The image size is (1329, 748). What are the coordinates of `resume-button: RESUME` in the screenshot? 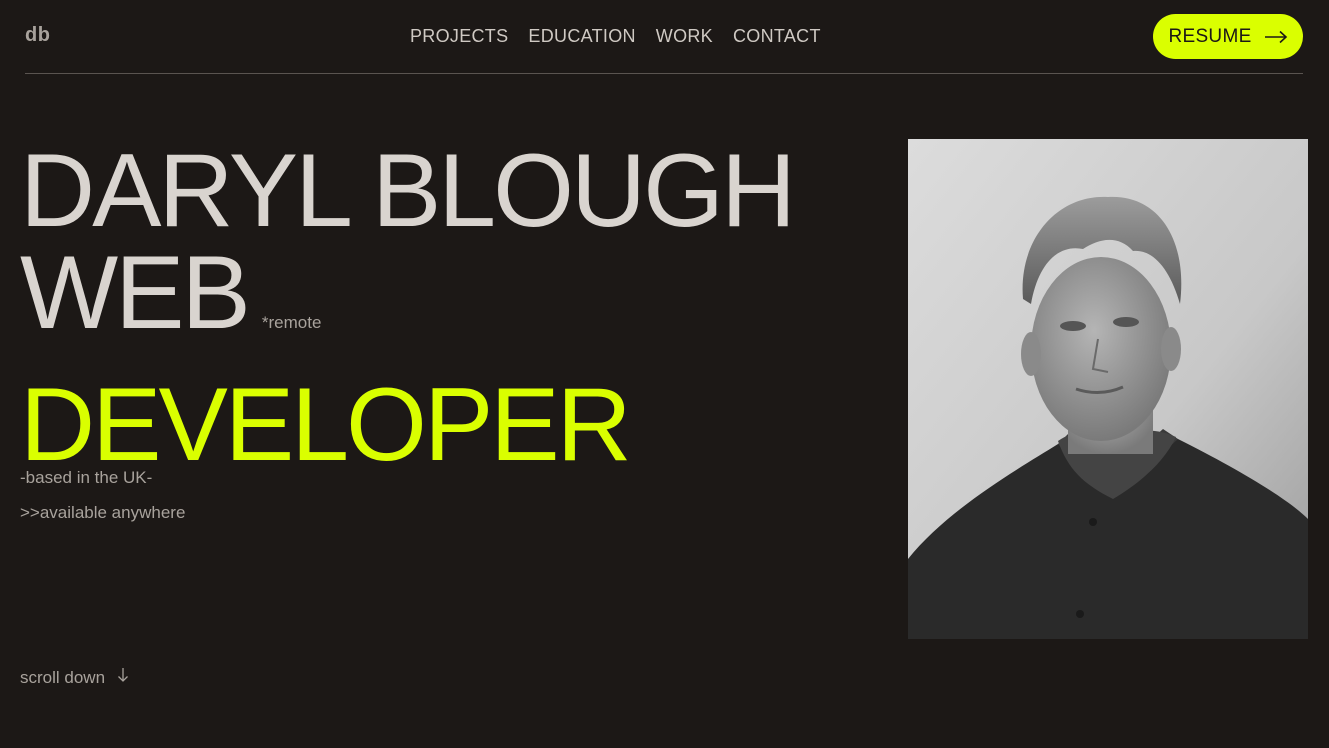 It's located at (1228, 36).